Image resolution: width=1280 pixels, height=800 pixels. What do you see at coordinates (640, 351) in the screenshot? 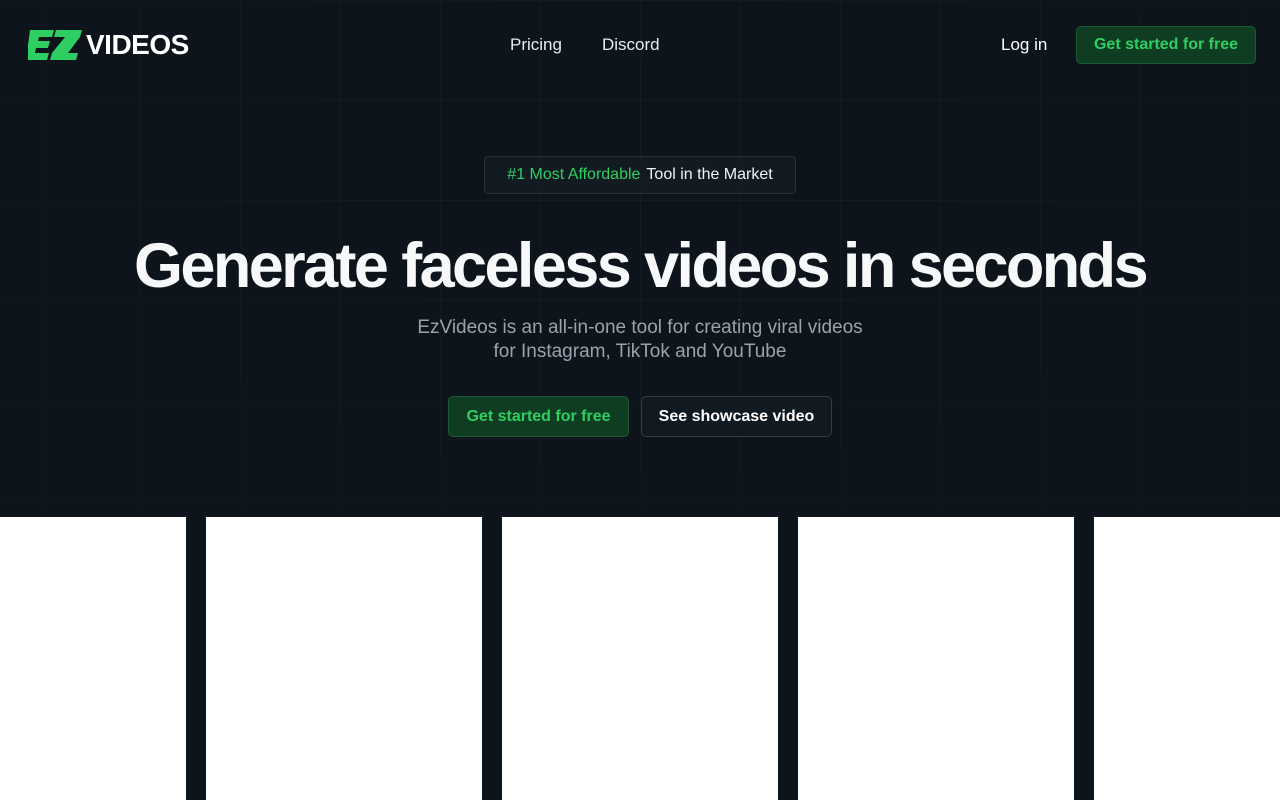
I see `hero-subtitle-line2: for Instagram, TikTok and YouTube` at bounding box center [640, 351].